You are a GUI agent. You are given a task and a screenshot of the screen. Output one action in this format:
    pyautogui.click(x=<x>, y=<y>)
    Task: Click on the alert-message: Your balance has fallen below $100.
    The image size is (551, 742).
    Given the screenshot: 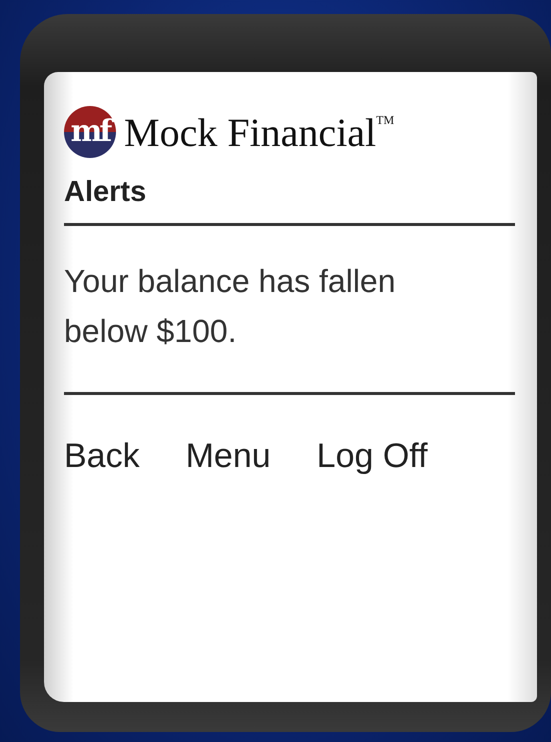 What is the action you would take?
    pyautogui.click(x=230, y=306)
    